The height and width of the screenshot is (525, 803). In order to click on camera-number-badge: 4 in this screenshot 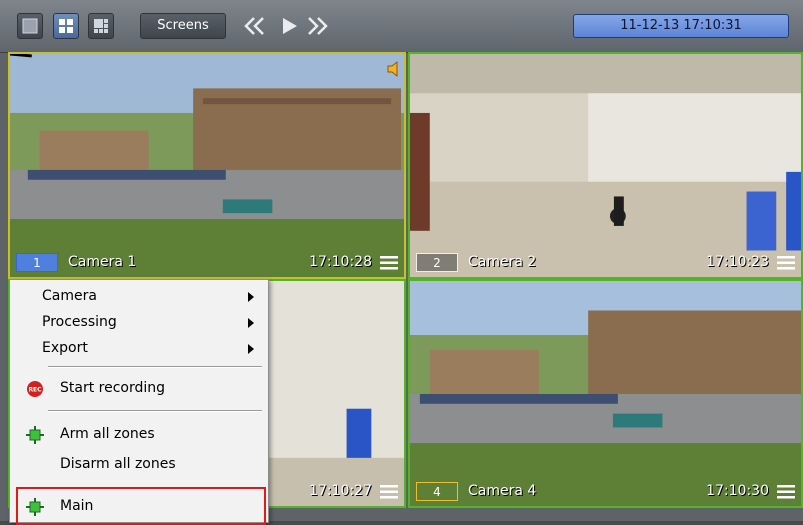, I will do `click(437, 491)`.